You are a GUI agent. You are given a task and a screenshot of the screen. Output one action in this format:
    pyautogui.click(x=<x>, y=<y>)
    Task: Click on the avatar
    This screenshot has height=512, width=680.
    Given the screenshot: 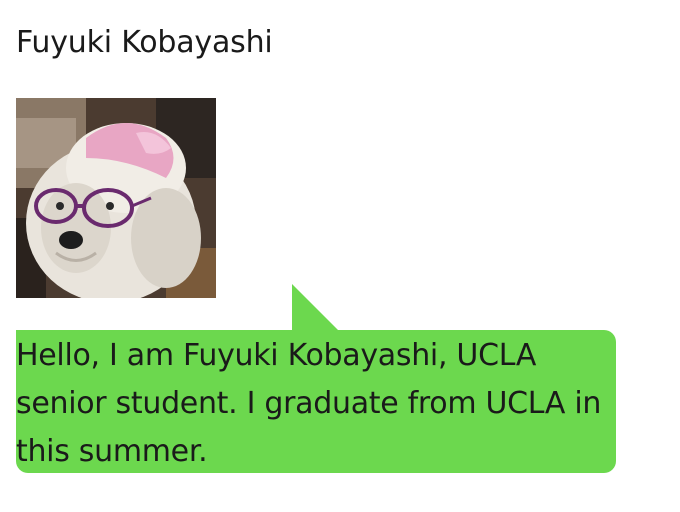 What is the action you would take?
    pyautogui.click(x=116, y=198)
    